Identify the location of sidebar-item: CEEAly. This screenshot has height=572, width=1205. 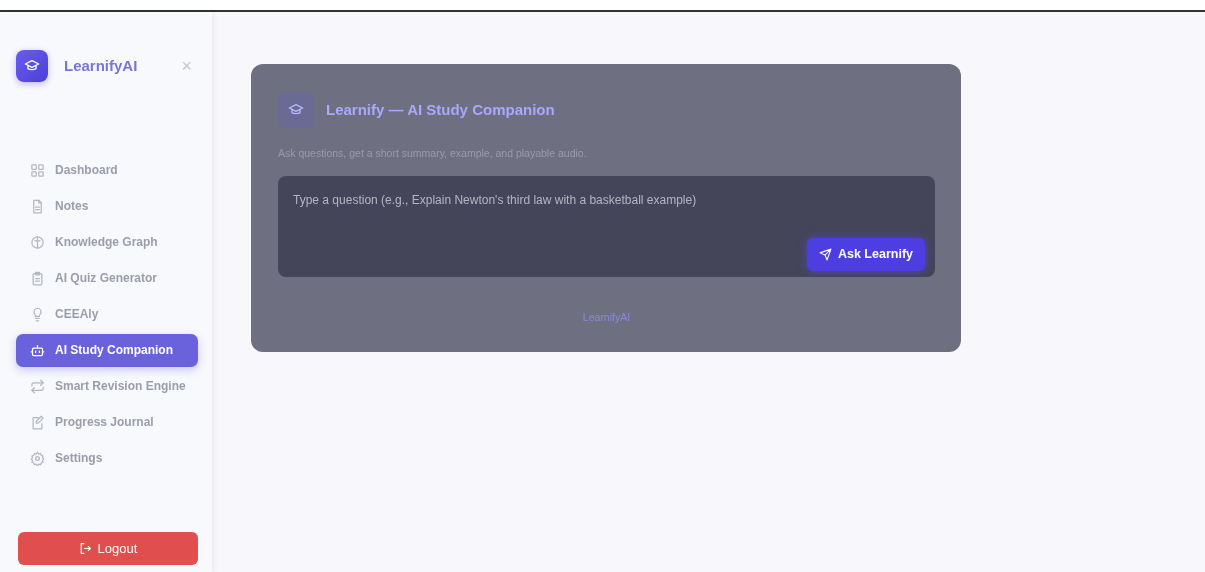
(107, 314).